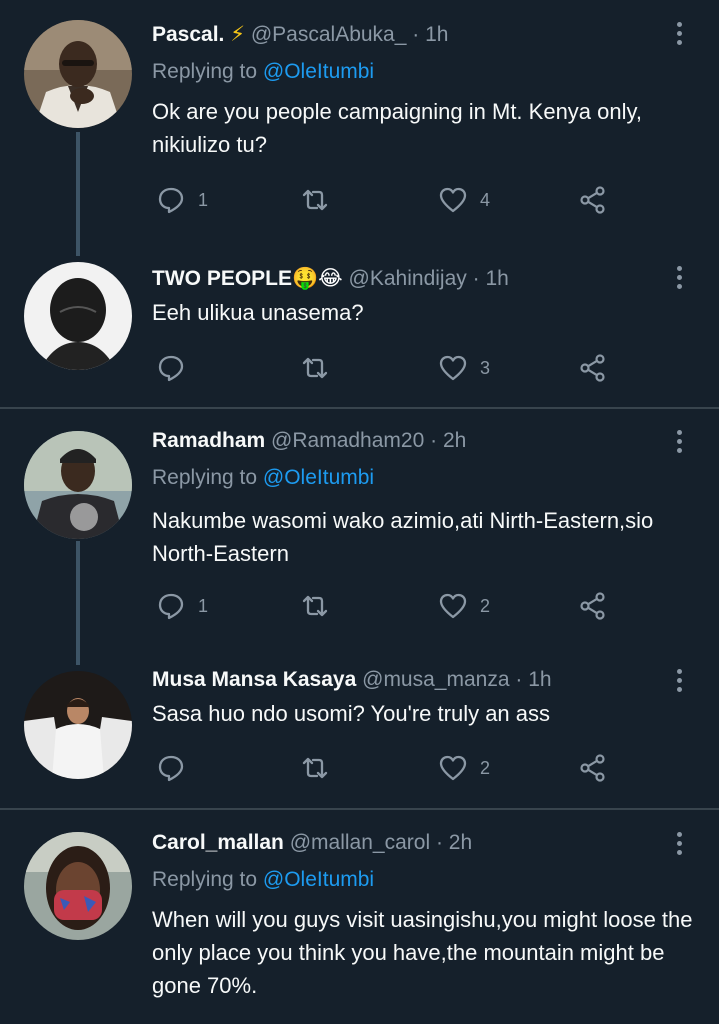 The width and height of the screenshot is (719, 1024). Describe the element at coordinates (222, 278) in the screenshot. I see `display-name: TWO PEOPLE` at that location.